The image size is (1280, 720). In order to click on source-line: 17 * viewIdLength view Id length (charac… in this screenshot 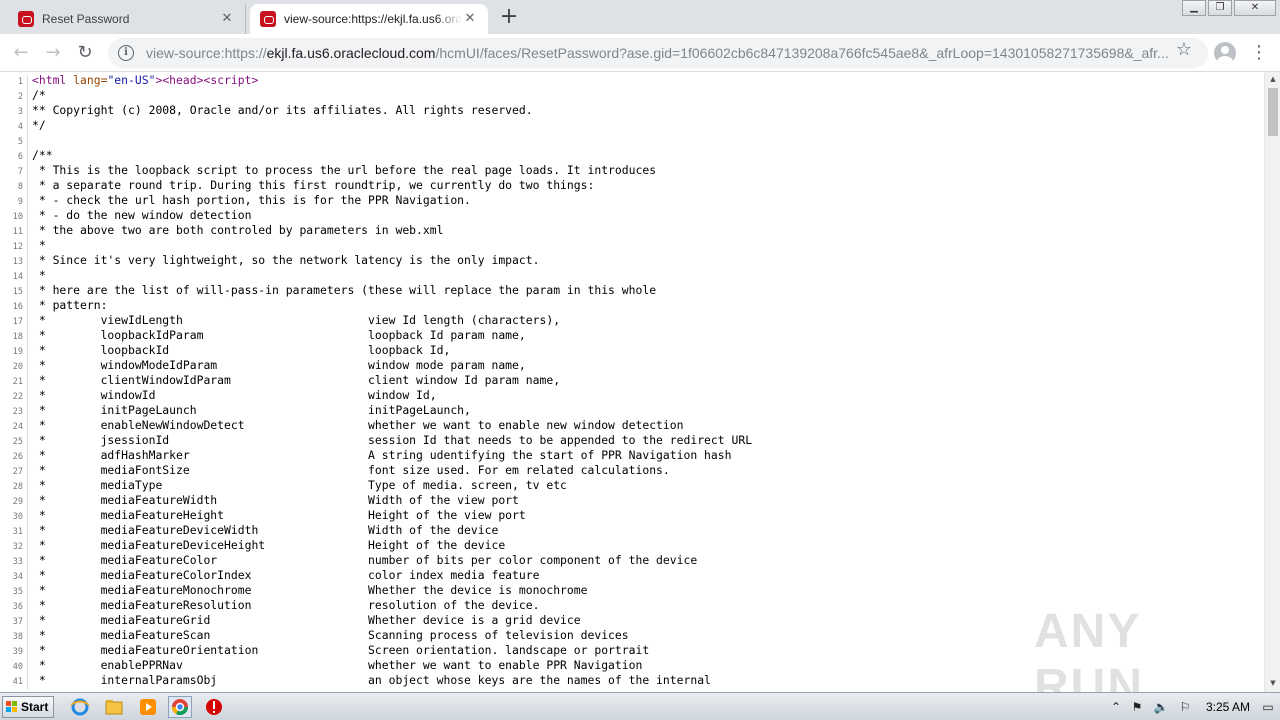, I will do `click(632, 321)`.